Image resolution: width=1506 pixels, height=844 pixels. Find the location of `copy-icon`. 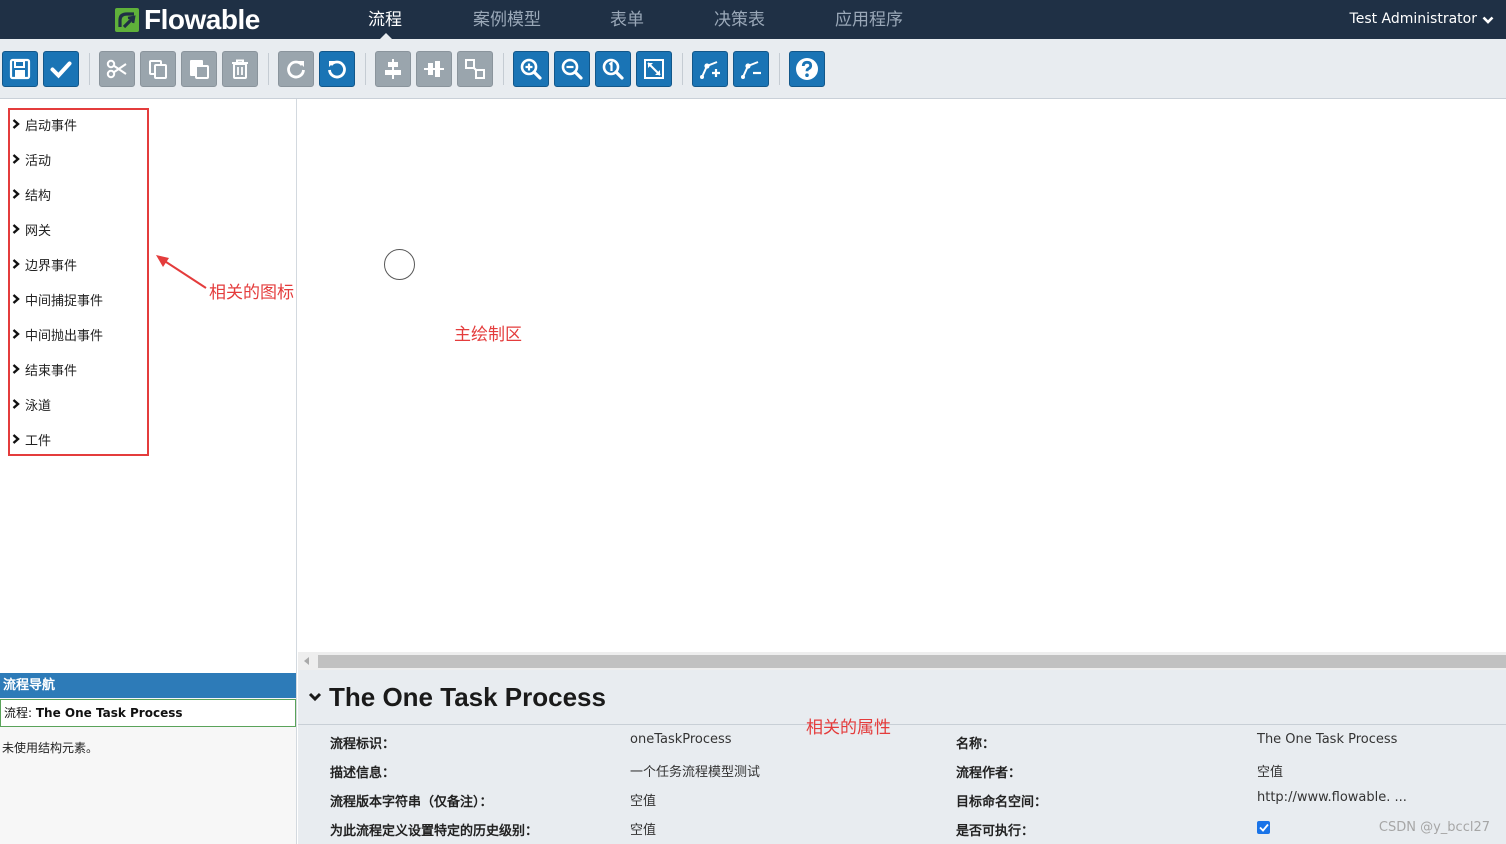

copy-icon is located at coordinates (158, 69).